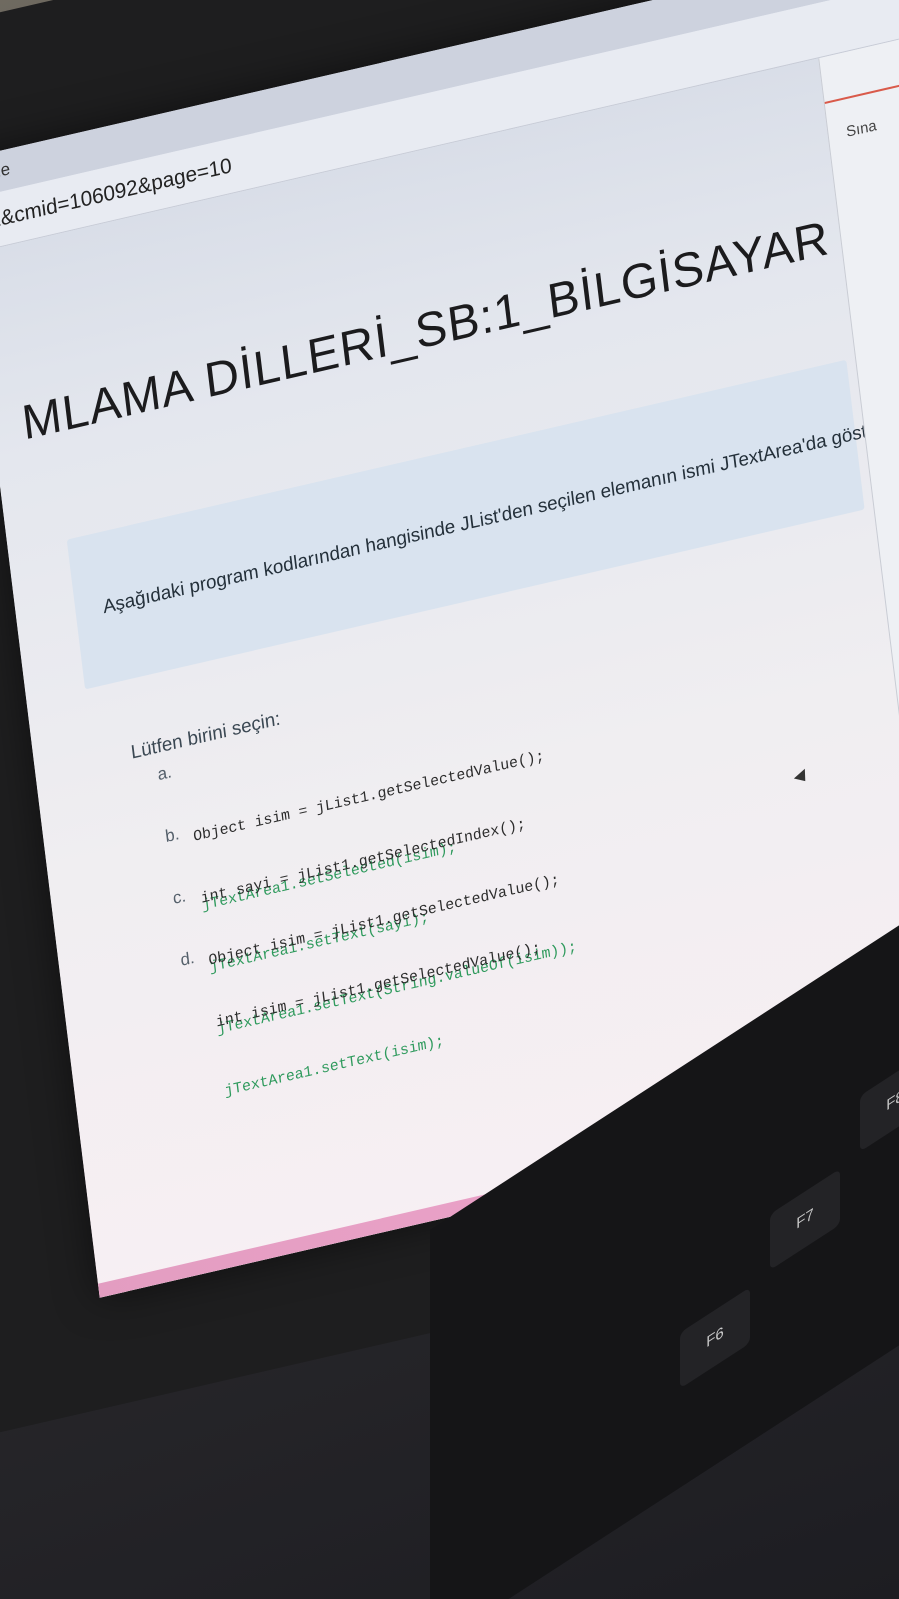  I want to click on mouse-cursor-icon, so click(802, 777).